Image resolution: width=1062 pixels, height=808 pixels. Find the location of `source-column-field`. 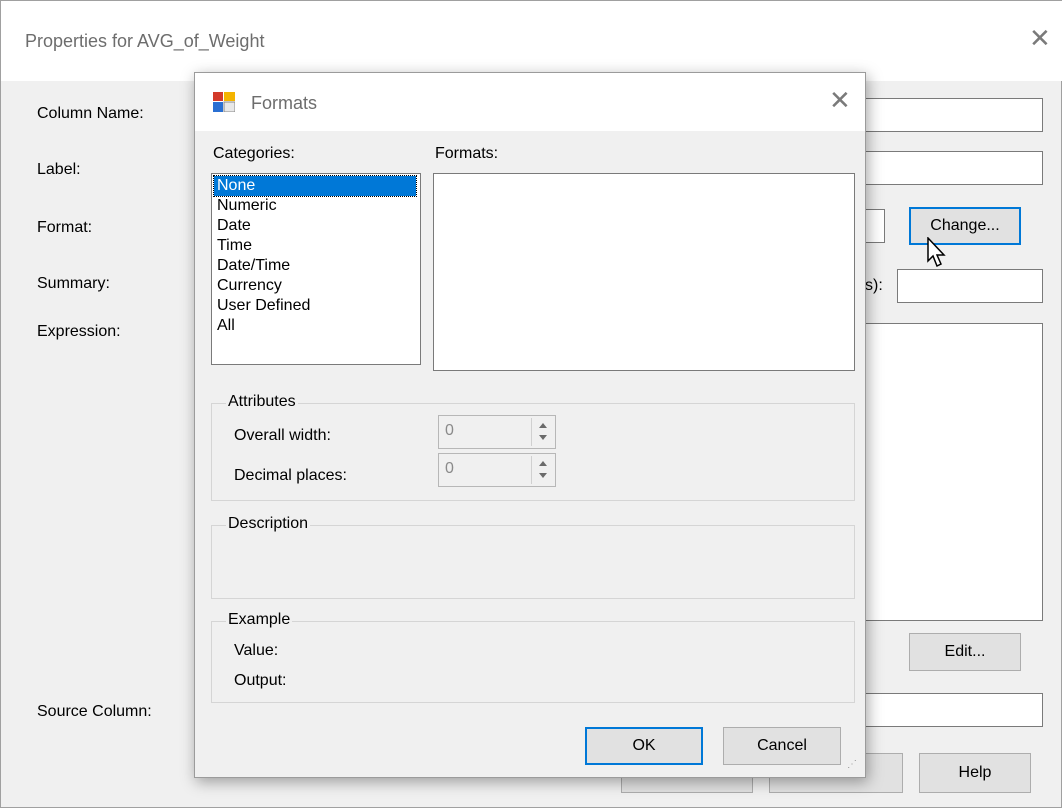

source-column-field is located at coordinates (952, 710).